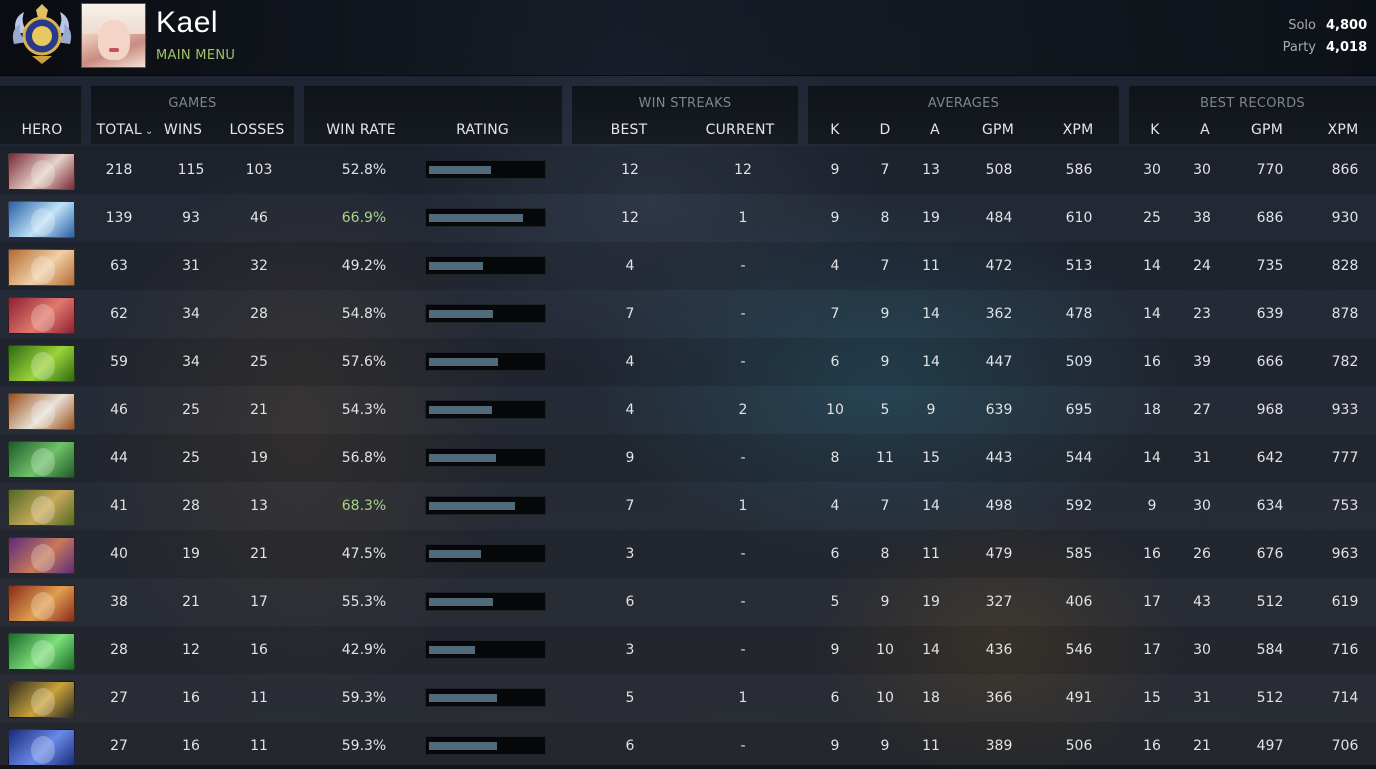  I want to click on col-win-rate: WIN RATE, so click(361, 130).